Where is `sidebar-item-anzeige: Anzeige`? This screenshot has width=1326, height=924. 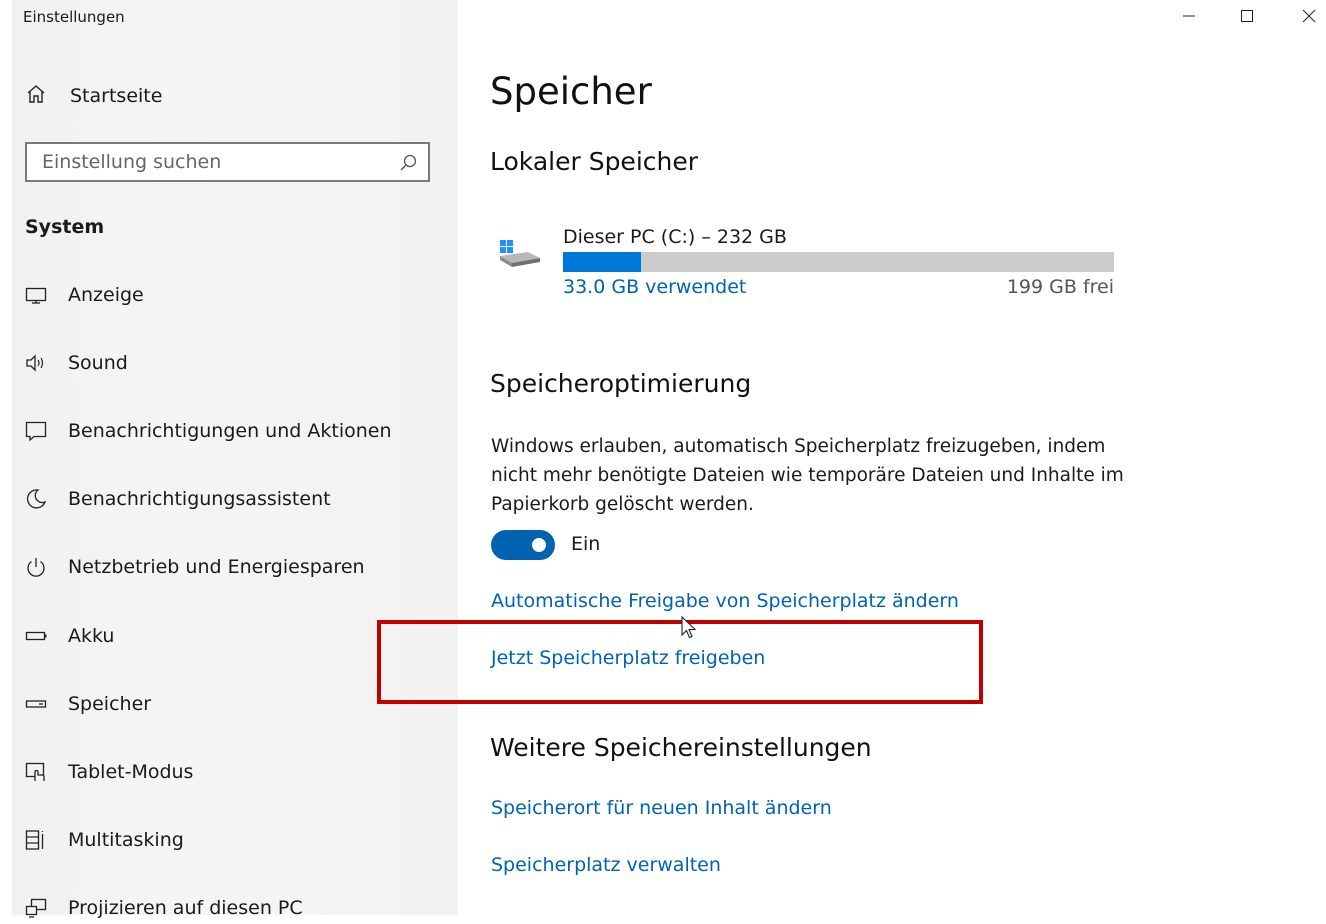 sidebar-item-anzeige: Anzeige is located at coordinates (84, 295).